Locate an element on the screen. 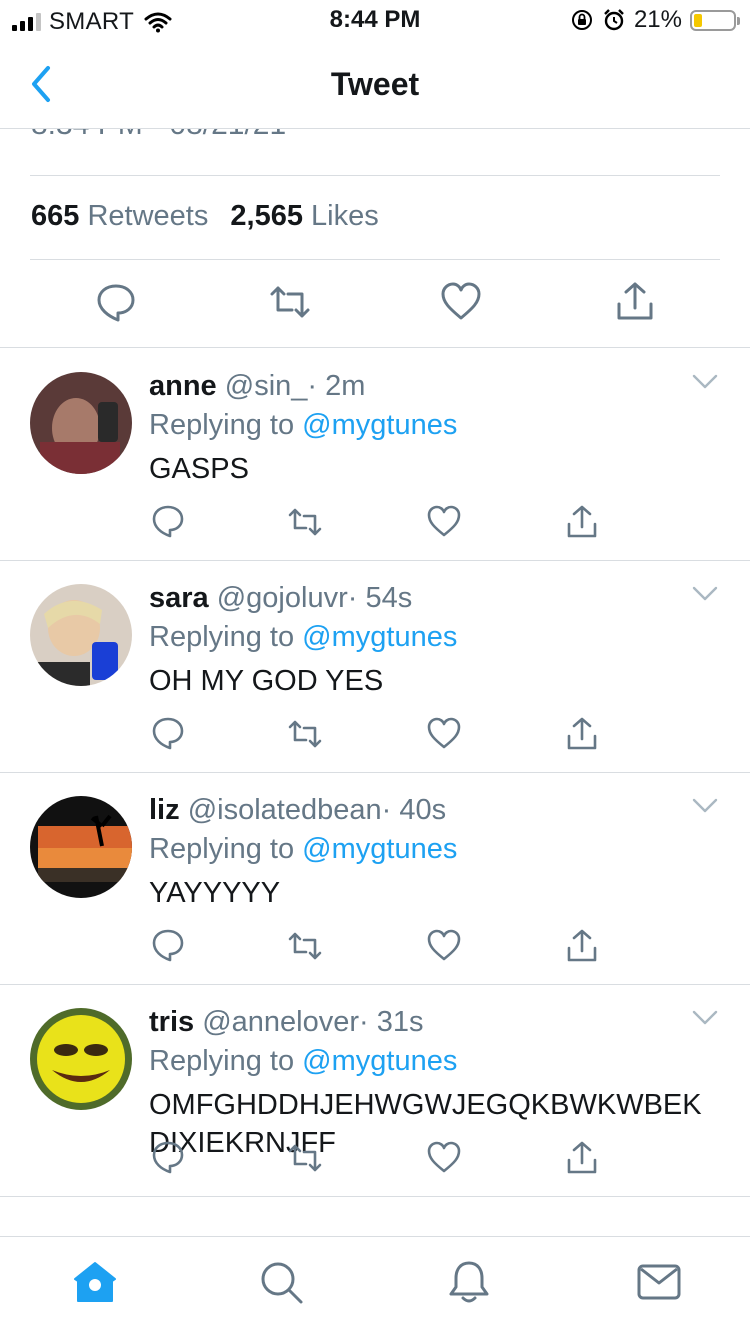 The image size is (750, 1335). nav-bar: Tweet is located at coordinates (375, 84).